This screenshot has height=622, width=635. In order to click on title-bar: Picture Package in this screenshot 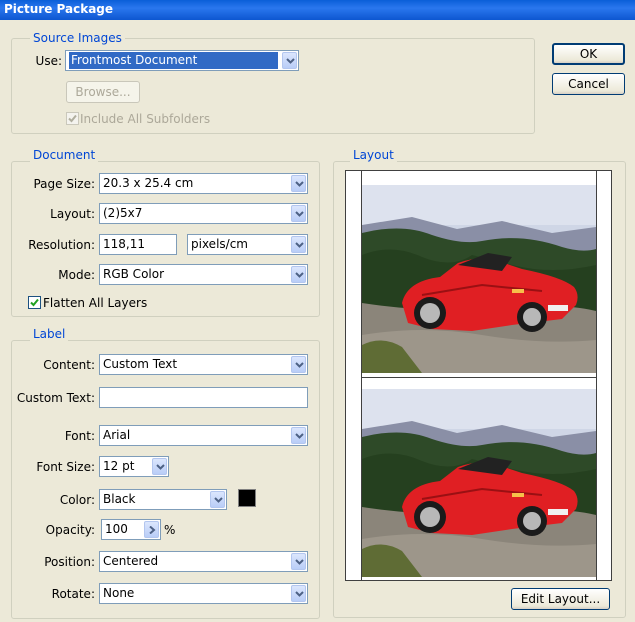, I will do `click(317, 10)`.